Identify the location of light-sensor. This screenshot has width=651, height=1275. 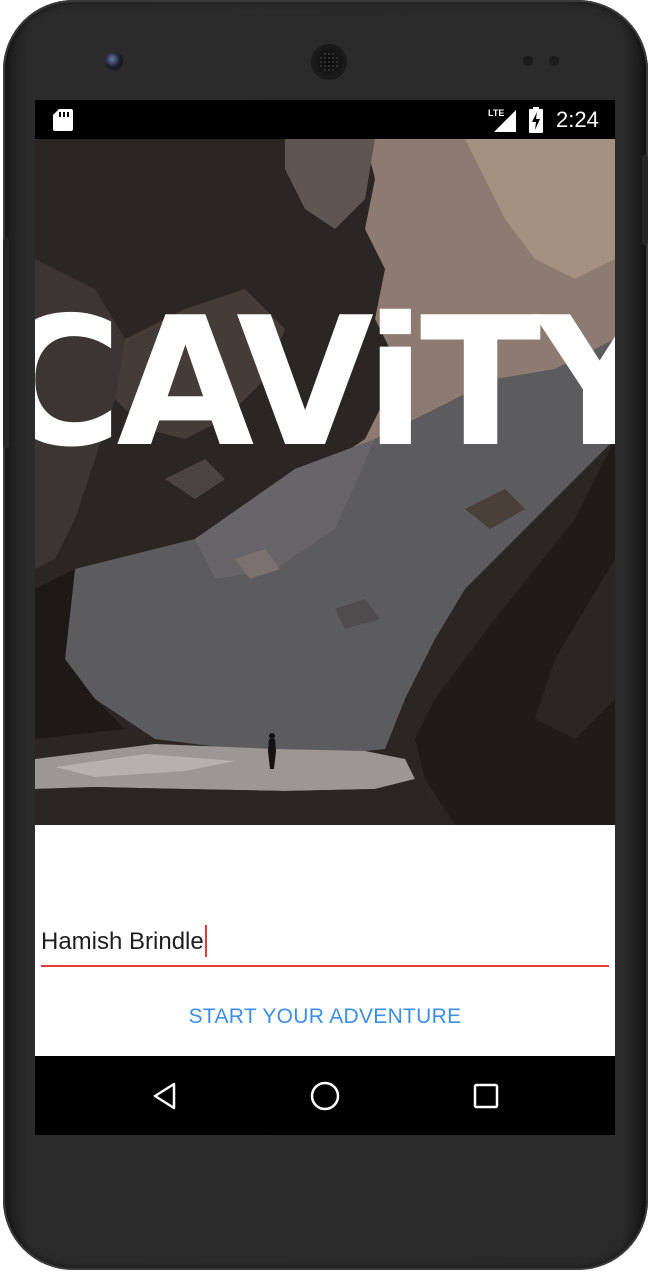
(554, 61).